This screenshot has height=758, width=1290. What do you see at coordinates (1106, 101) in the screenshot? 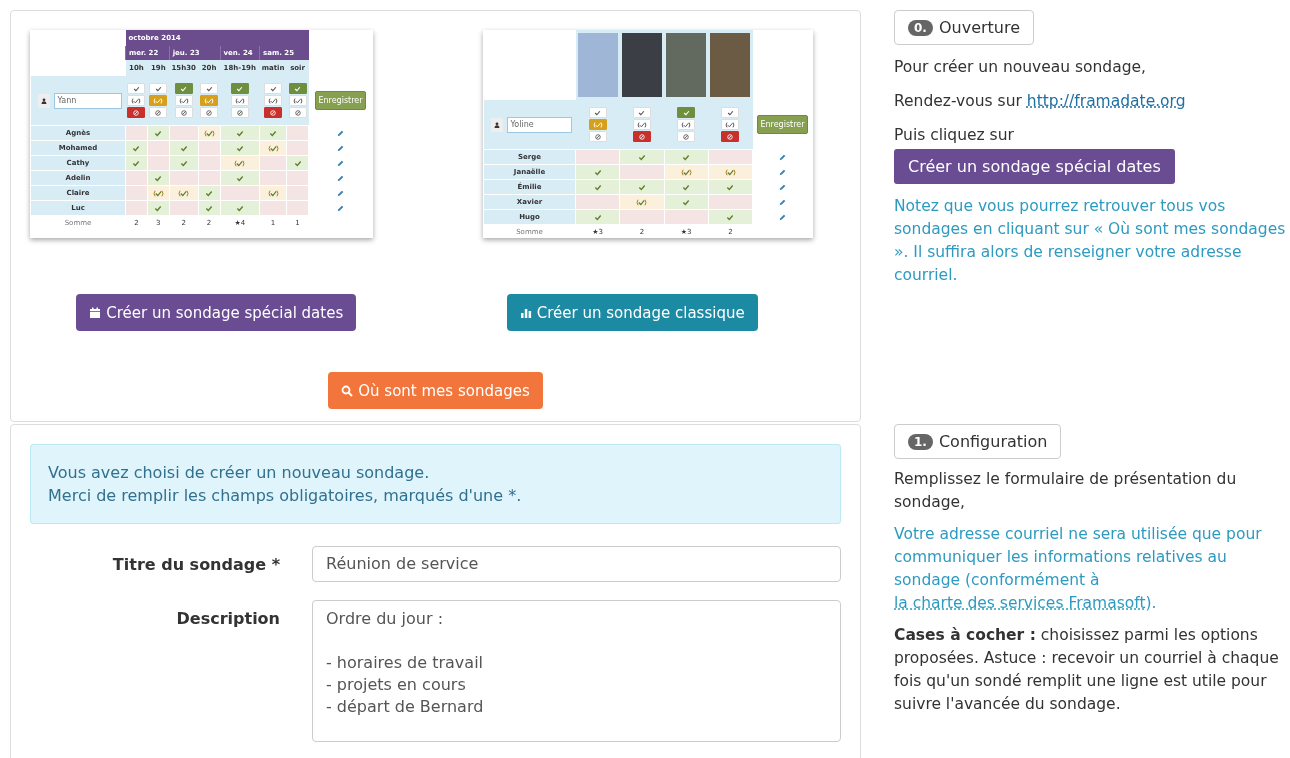
I see `site-link: http://framadate.org` at bounding box center [1106, 101].